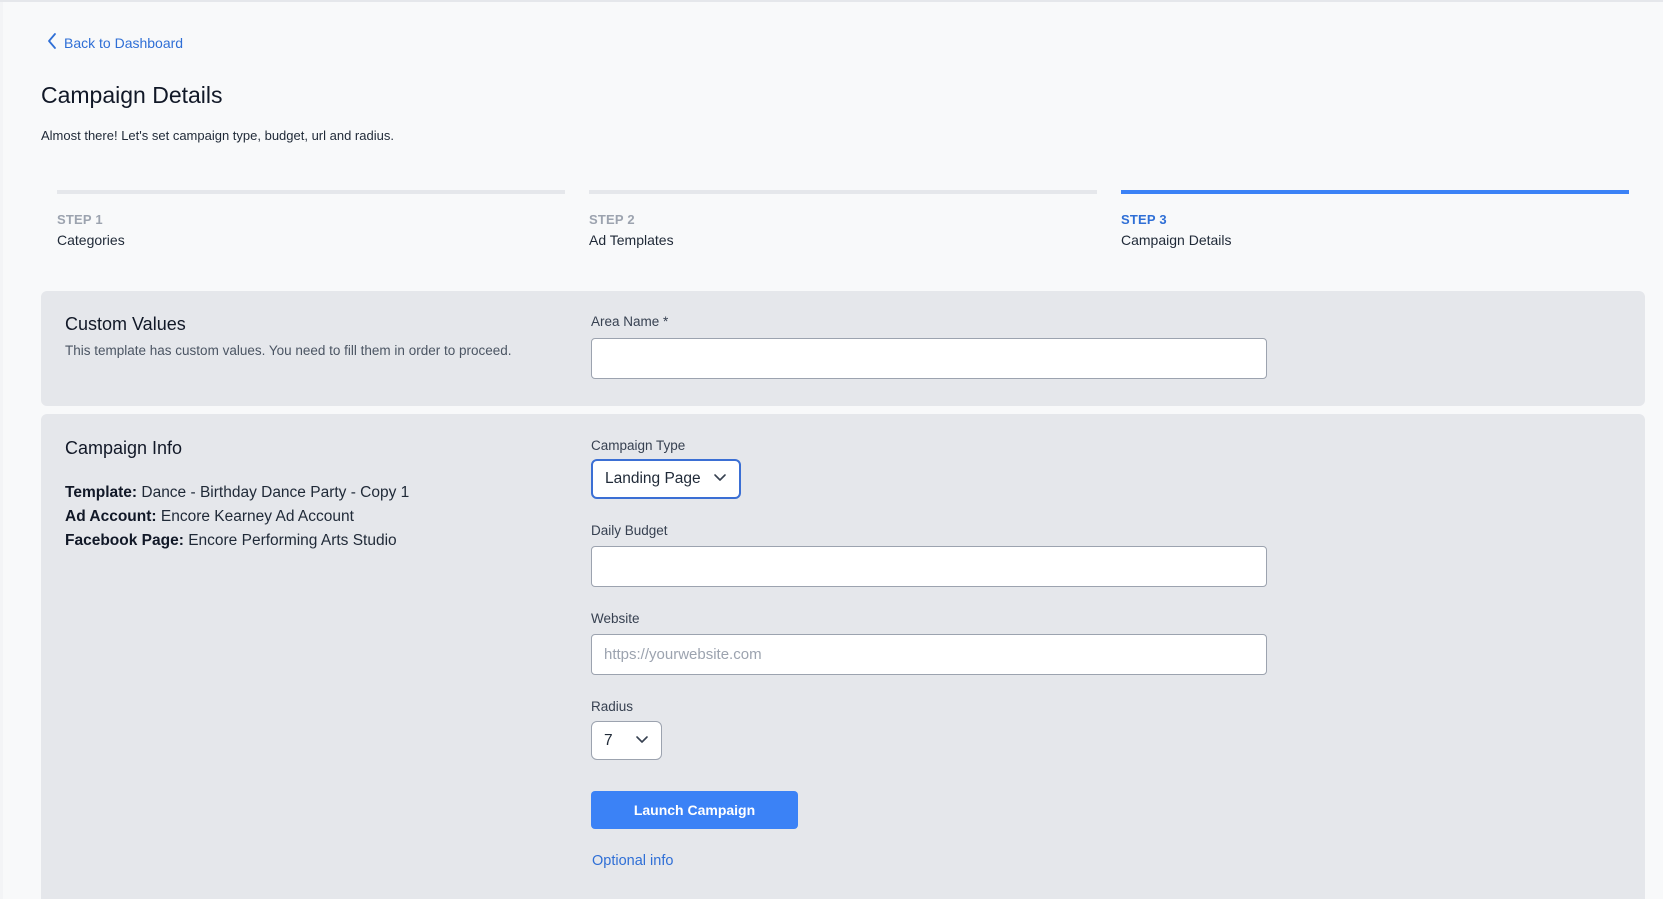 The image size is (1663, 899). I want to click on step-name: Categories, so click(91, 240).